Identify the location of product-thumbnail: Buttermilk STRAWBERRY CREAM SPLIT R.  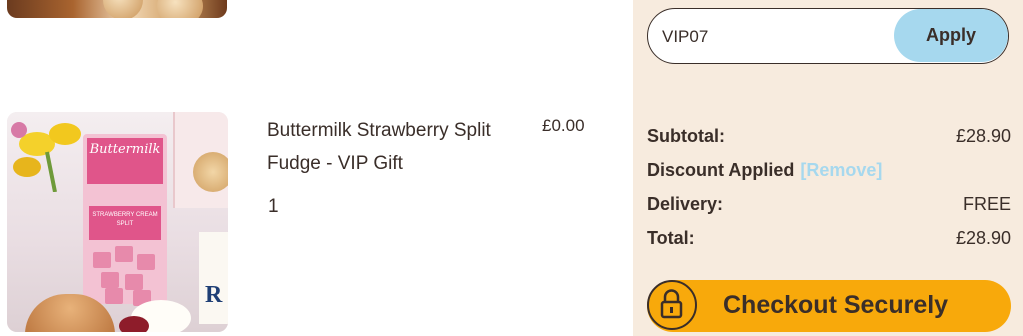
(117, 222).